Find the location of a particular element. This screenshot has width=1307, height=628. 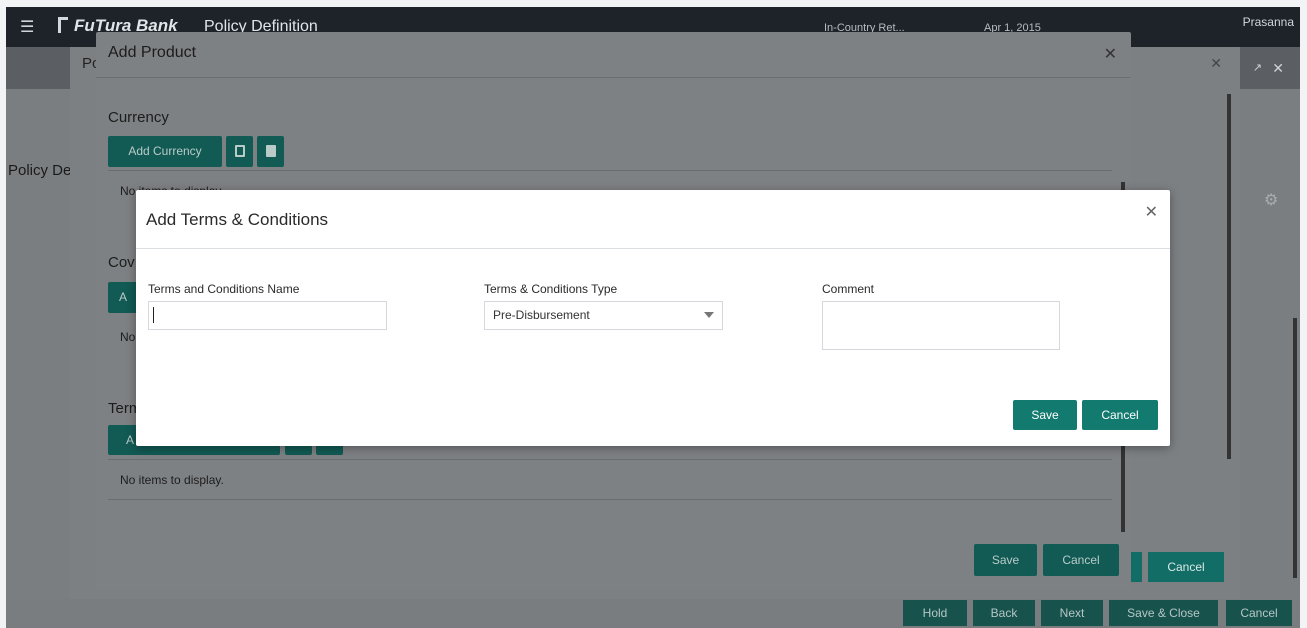

delete-currency-button is located at coordinates (270, 151).